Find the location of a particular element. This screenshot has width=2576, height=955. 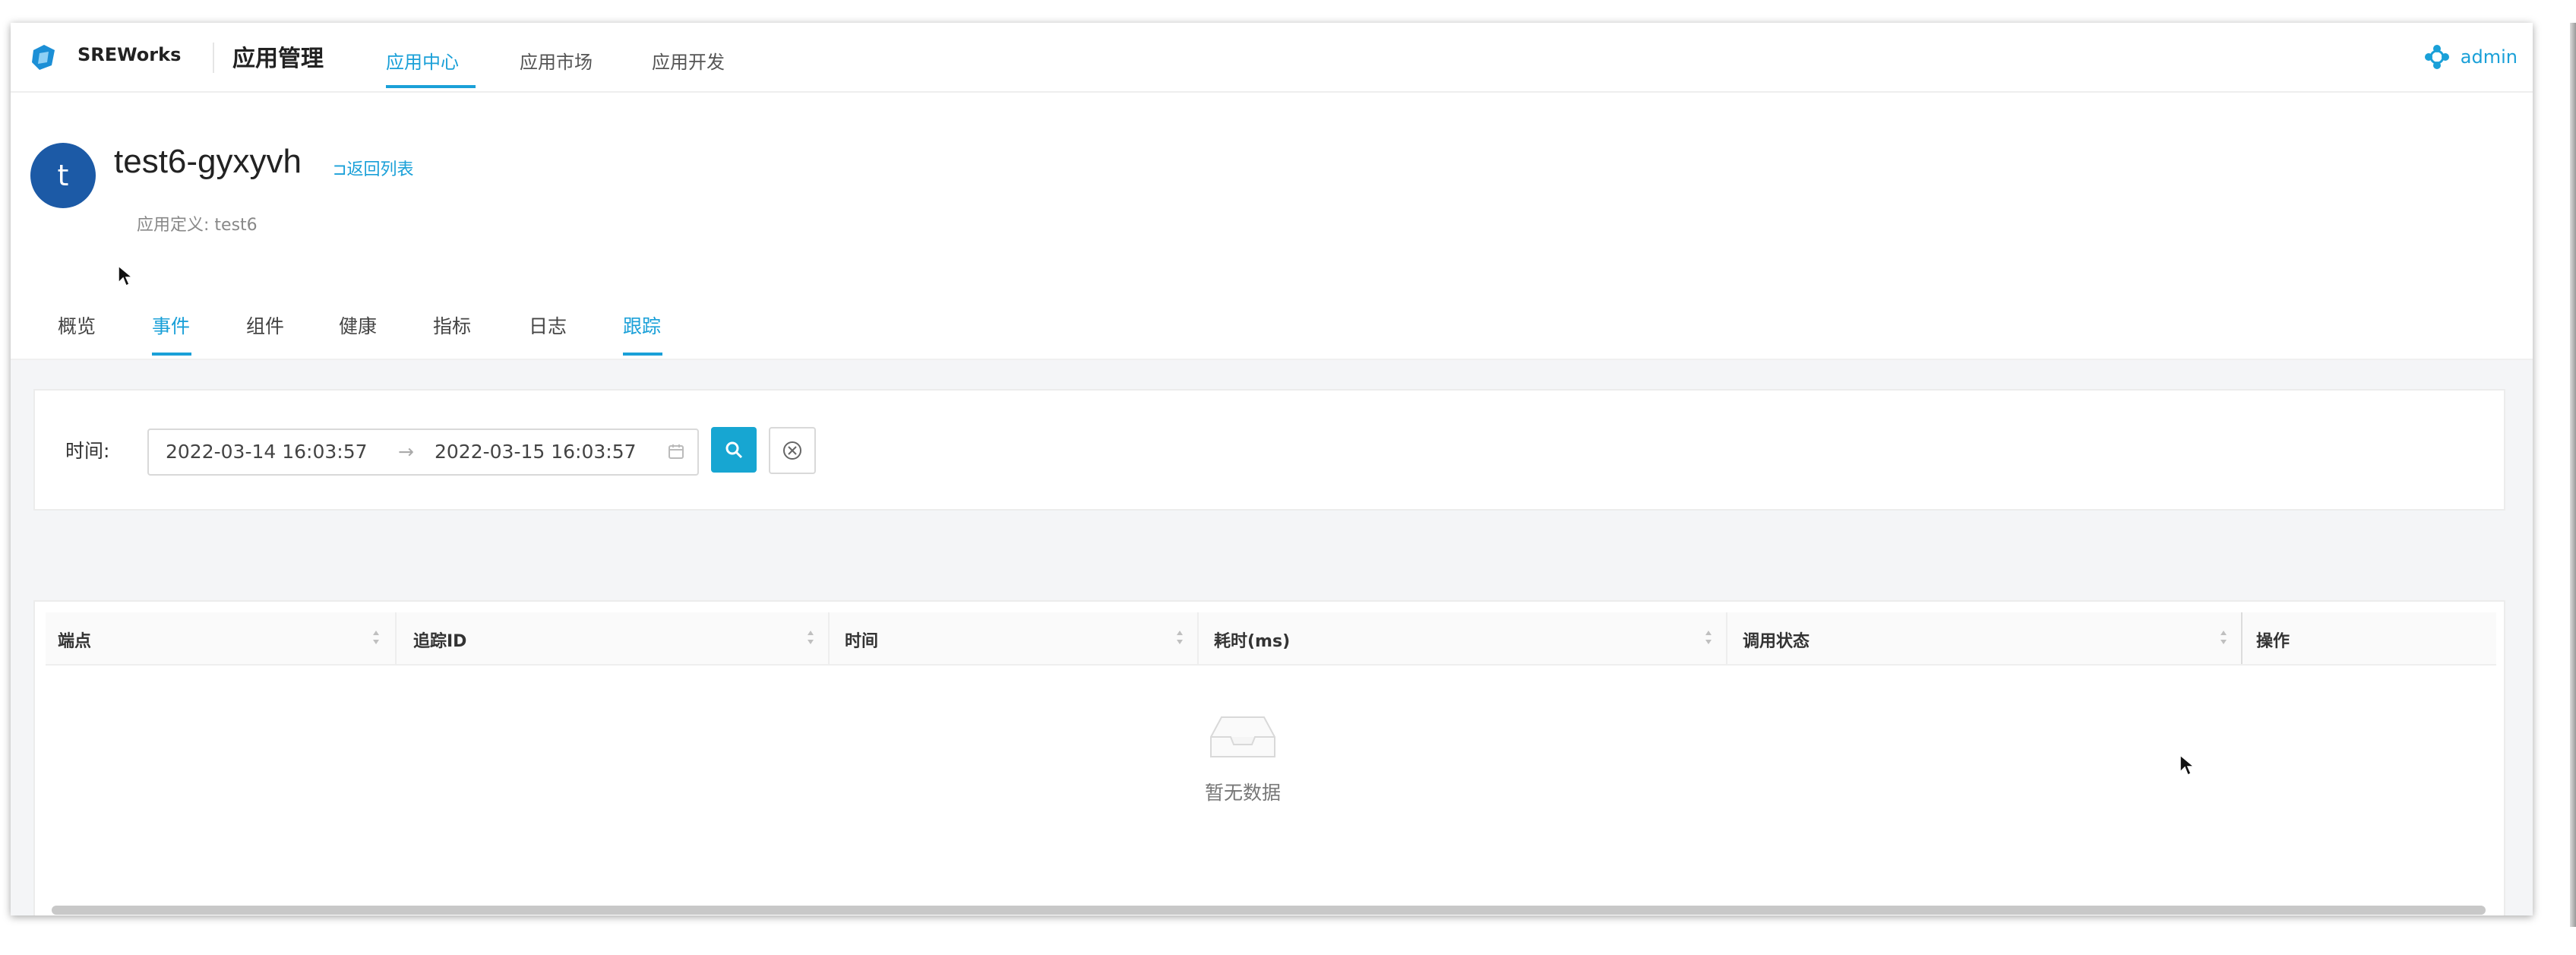

calendar-icon is located at coordinates (676, 451).